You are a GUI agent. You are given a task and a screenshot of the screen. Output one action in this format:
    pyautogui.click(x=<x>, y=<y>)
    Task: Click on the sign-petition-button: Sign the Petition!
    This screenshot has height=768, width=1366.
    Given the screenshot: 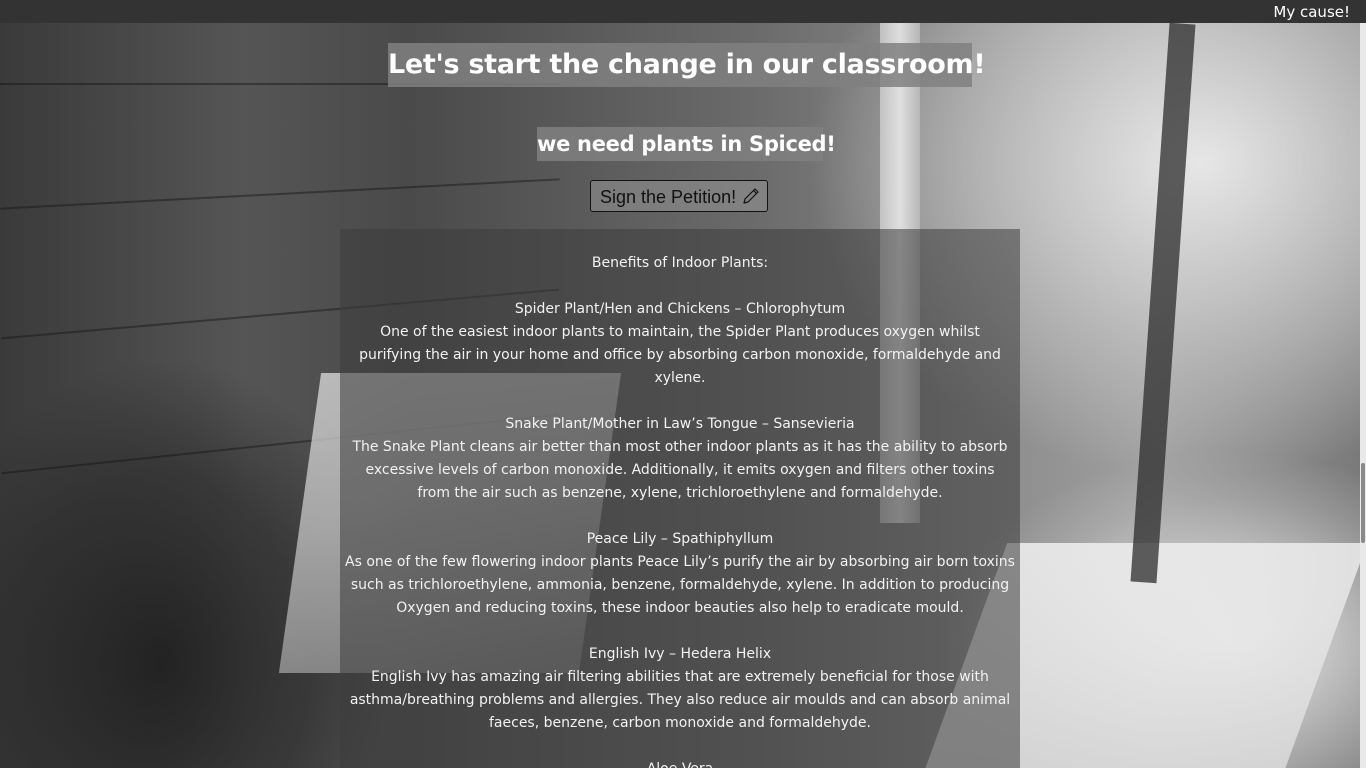 What is the action you would take?
    pyautogui.click(x=679, y=196)
    